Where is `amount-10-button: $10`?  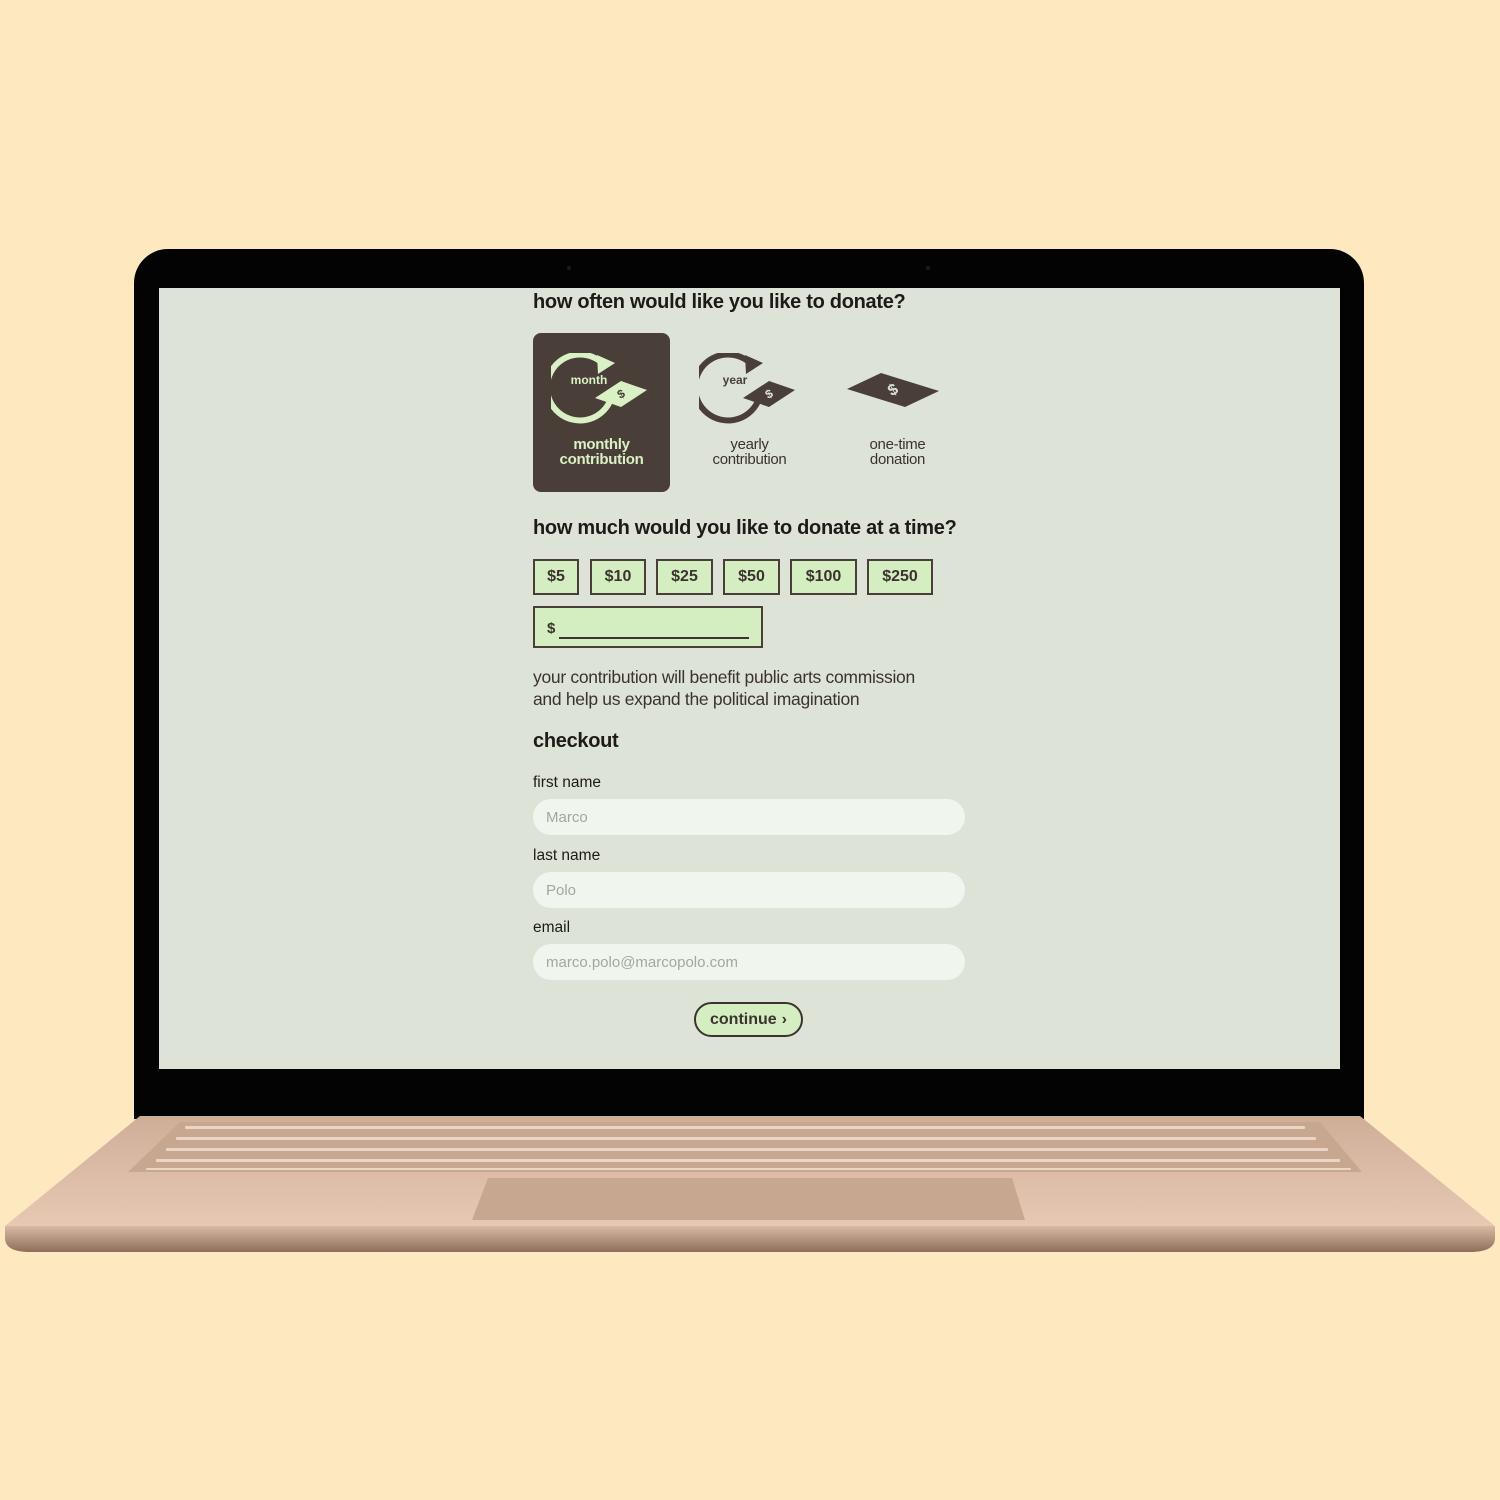
amount-10-button: $10 is located at coordinates (618, 577).